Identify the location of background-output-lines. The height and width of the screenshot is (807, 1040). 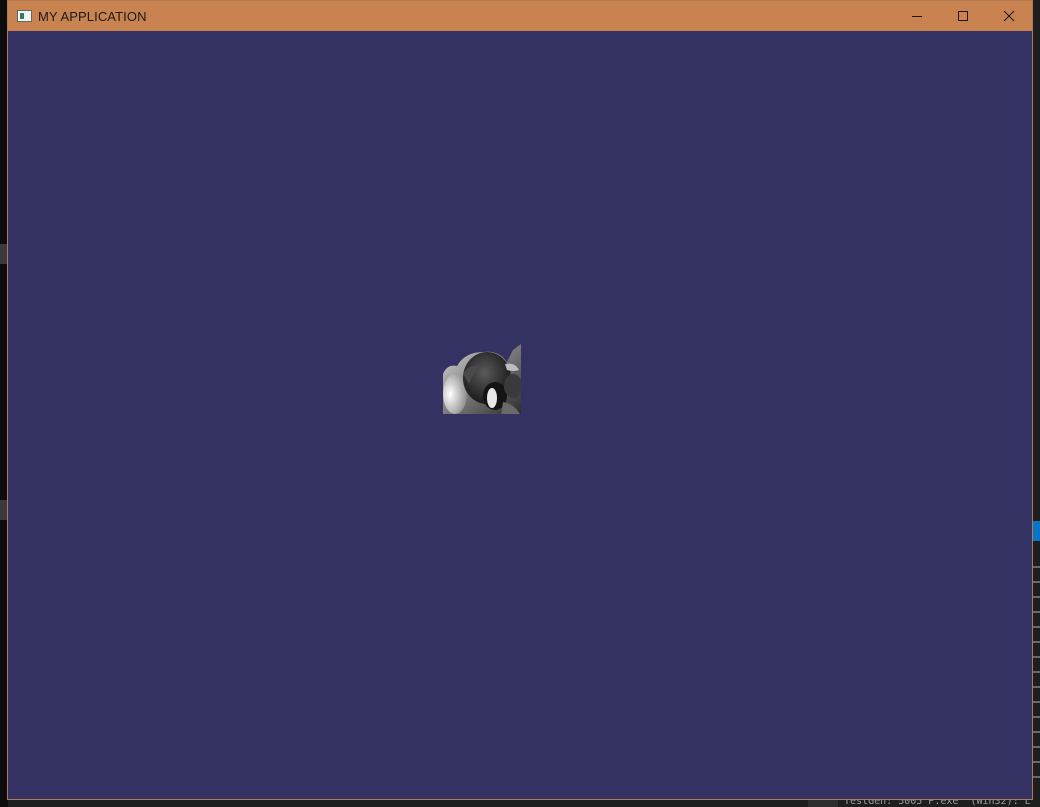
(1036, 675).